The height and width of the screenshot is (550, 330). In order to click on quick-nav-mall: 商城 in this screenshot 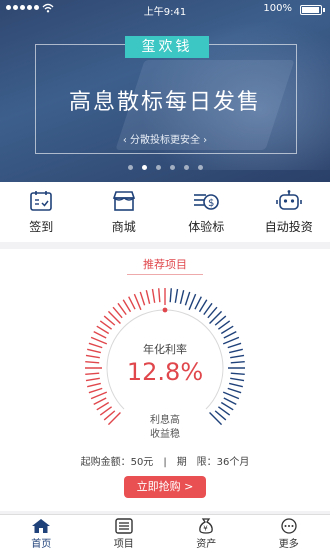, I will do `click(124, 212)`.